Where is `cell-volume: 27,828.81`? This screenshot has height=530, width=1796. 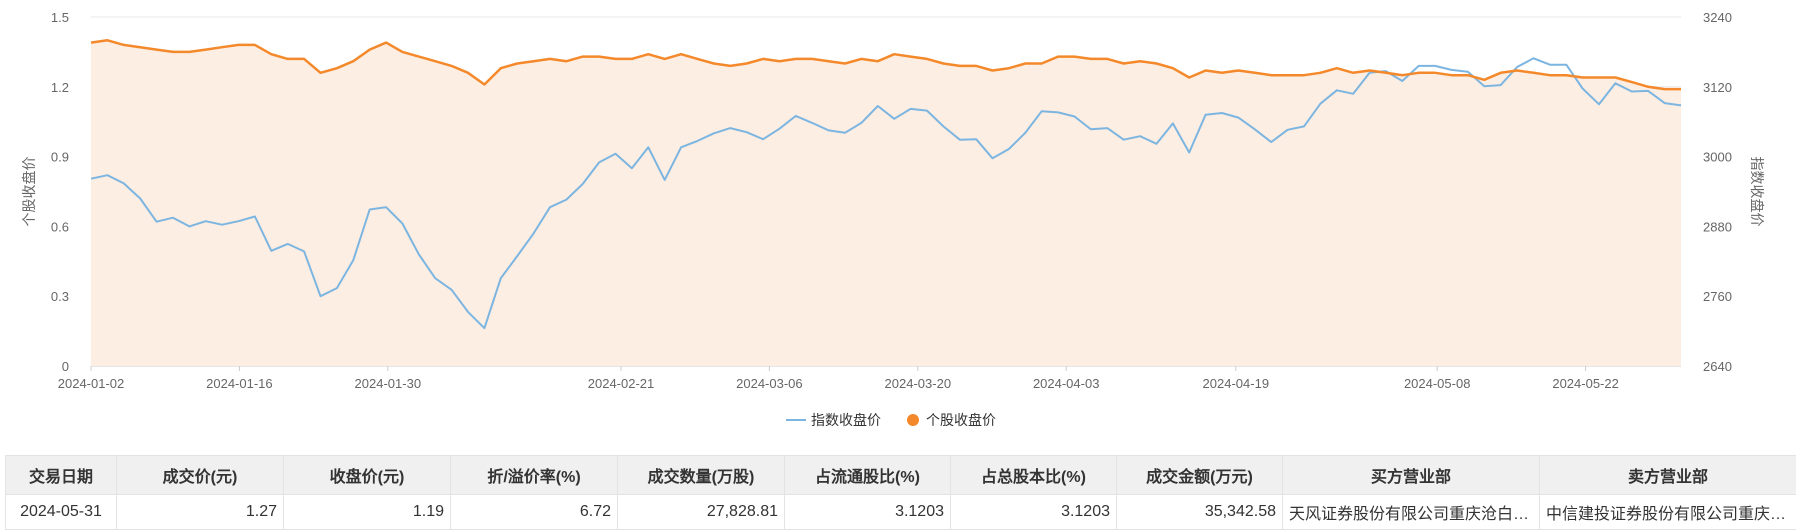
cell-volume: 27,828.81 is located at coordinates (701, 512).